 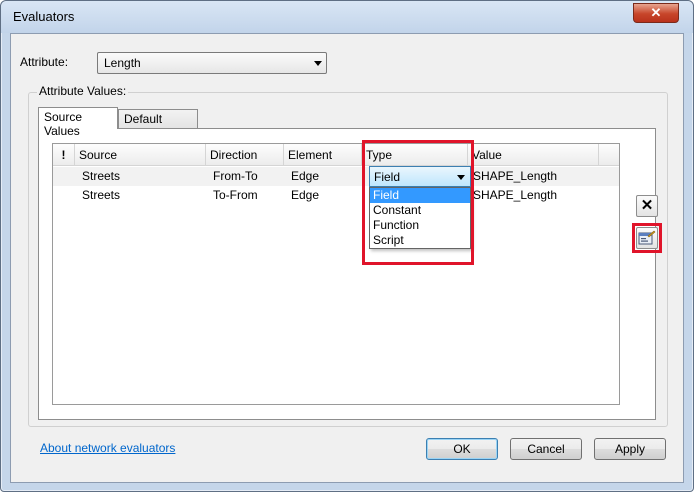 What do you see at coordinates (546, 449) in the screenshot?
I see `cancel-button: Cancel` at bounding box center [546, 449].